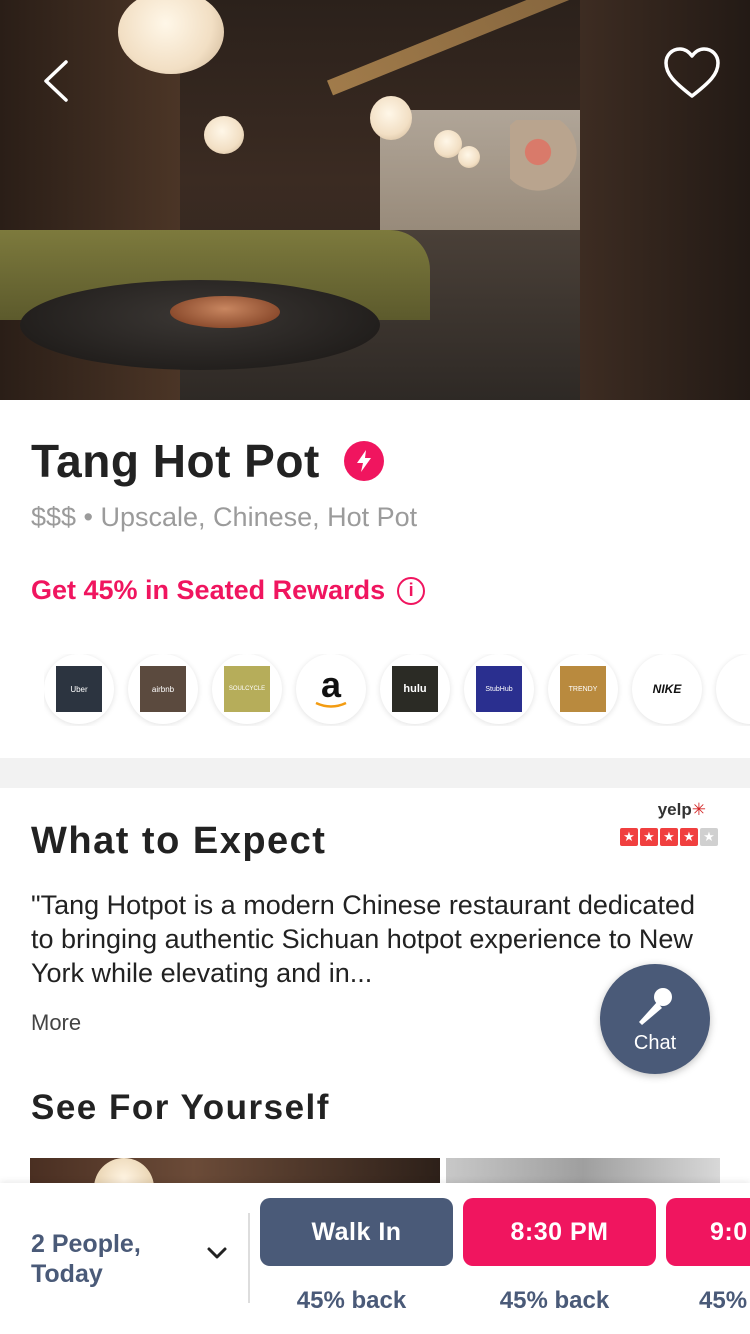  I want to click on what-to-expect-heading: What to Expect, so click(179, 841).